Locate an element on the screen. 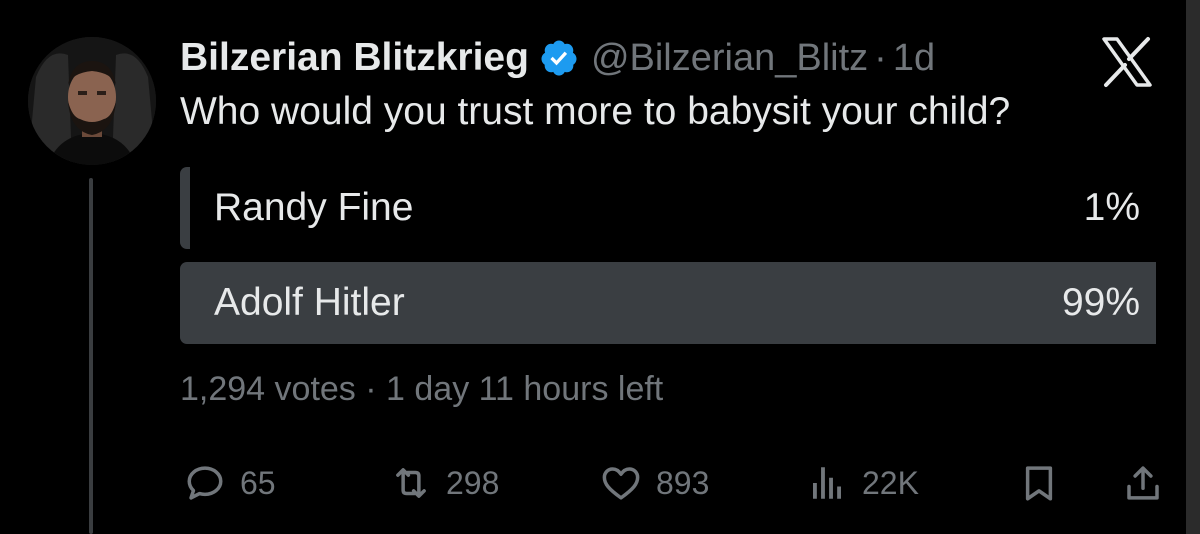 Image resolution: width=1200 pixels, height=534 pixels. share-icon is located at coordinates (1143, 483).